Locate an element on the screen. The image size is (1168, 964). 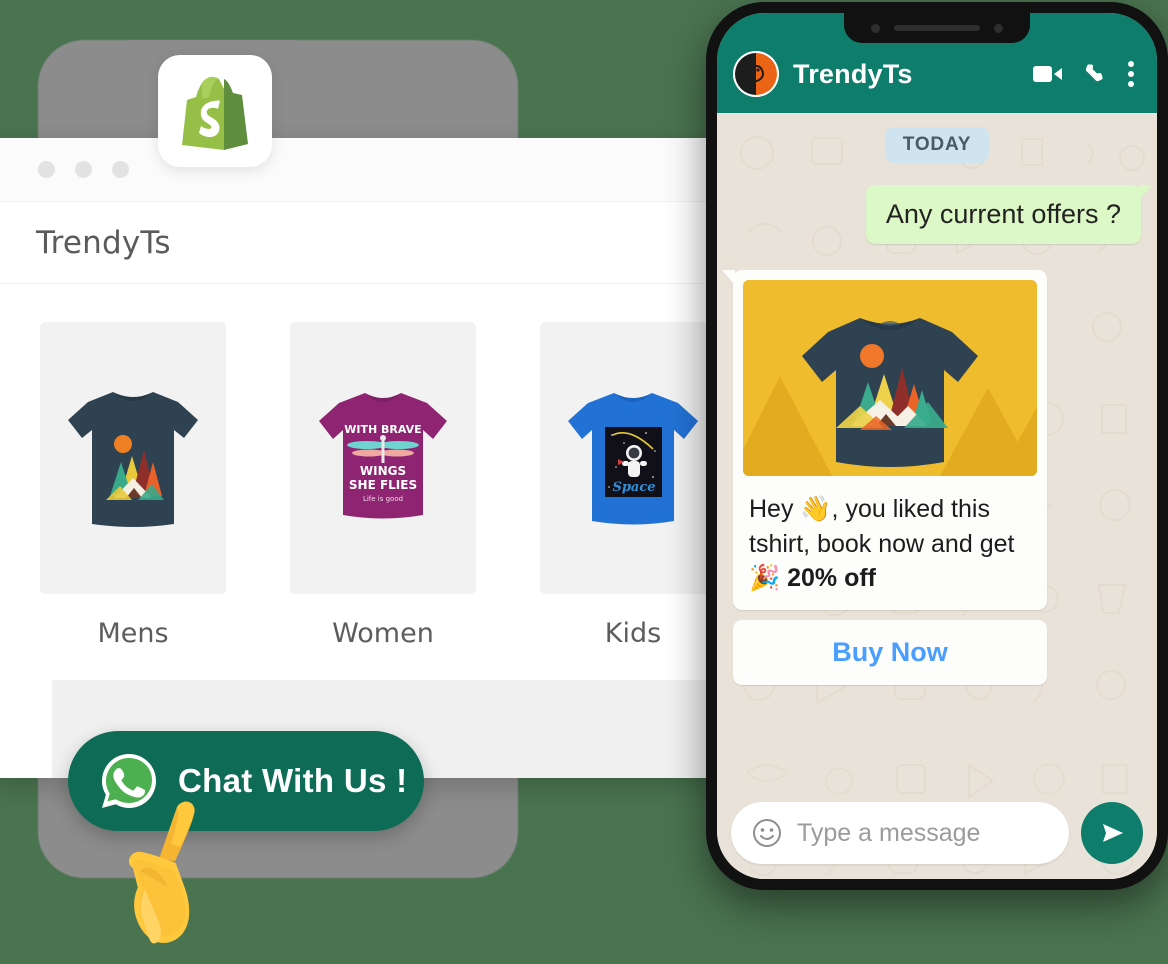
store-header: TrendyTs is located at coordinates (361, 243).